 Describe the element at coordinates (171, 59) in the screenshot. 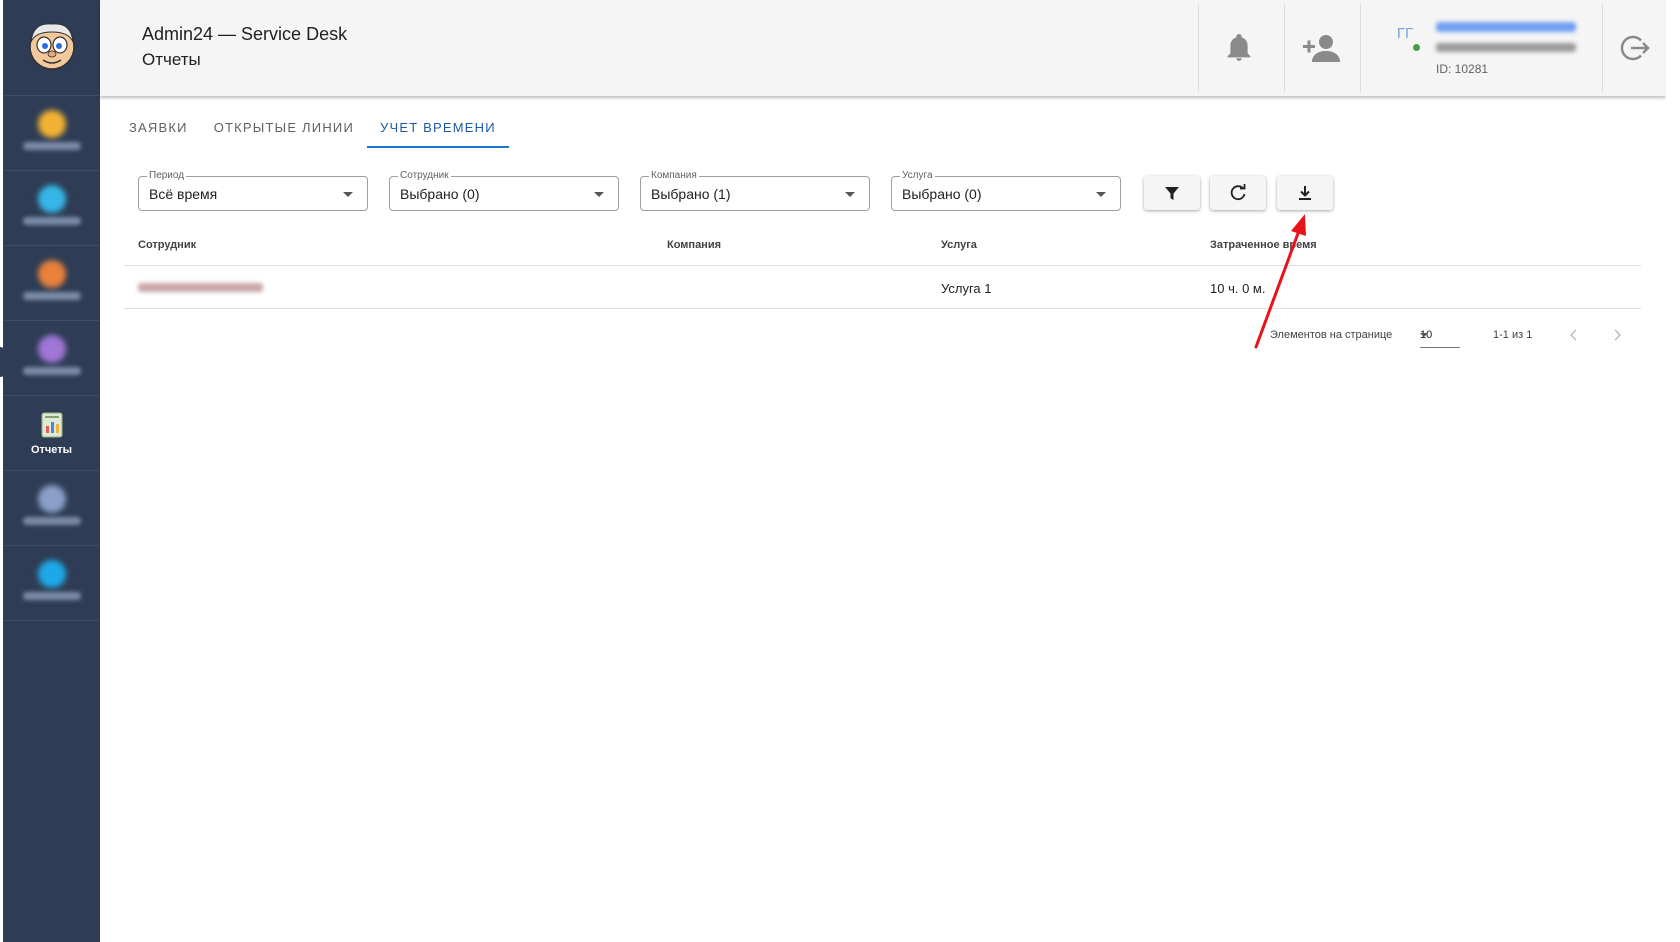

I see `page-title: Отчеты` at that location.